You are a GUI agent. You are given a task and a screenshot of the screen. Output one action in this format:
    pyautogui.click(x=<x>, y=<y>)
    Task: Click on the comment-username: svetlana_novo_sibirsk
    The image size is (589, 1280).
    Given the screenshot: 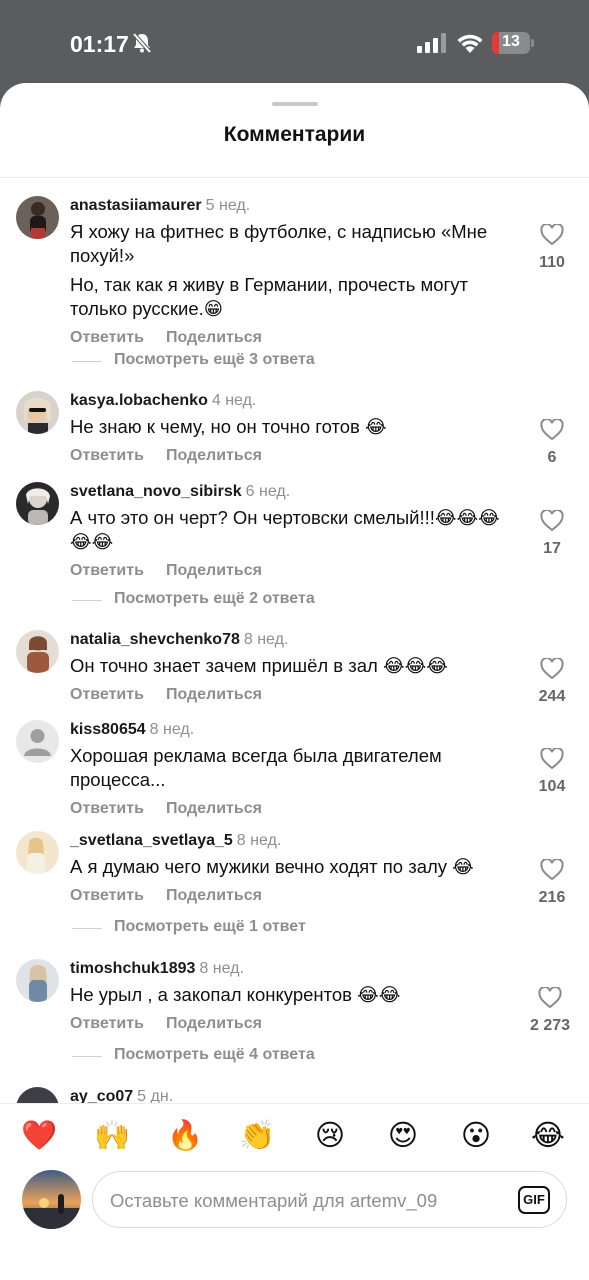 What is the action you would take?
    pyautogui.click(x=156, y=491)
    